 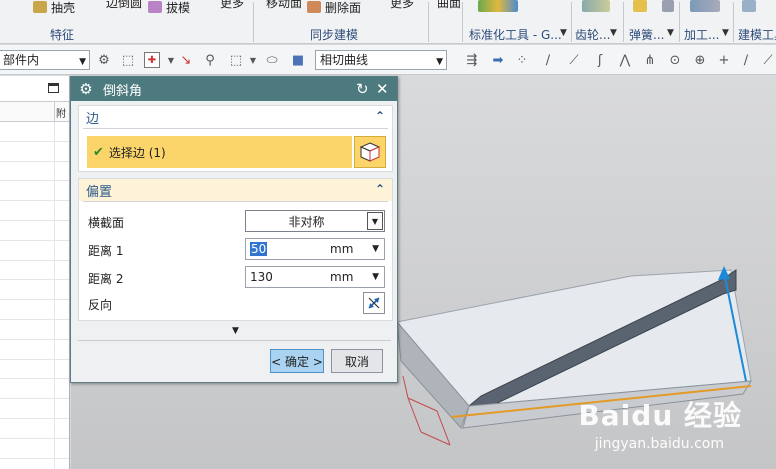 What do you see at coordinates (54, 7) in the screenshot?
I see `shell-command: 抽壳` at bounding box center [54, 7].